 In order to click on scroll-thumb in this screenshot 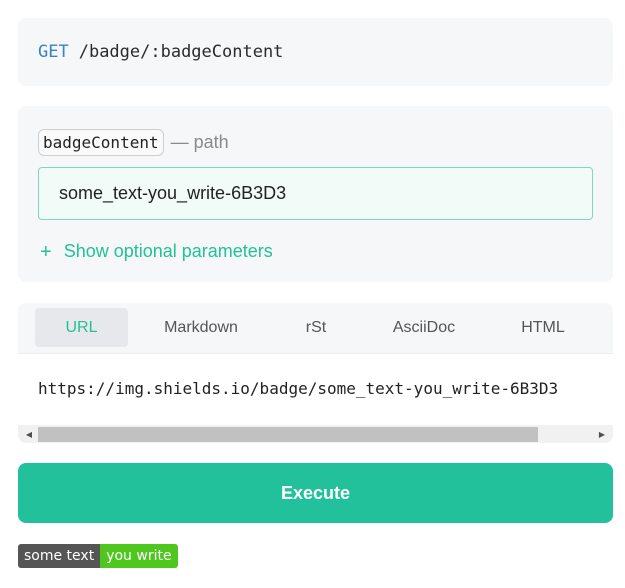, I will do `click(288, 434)`.